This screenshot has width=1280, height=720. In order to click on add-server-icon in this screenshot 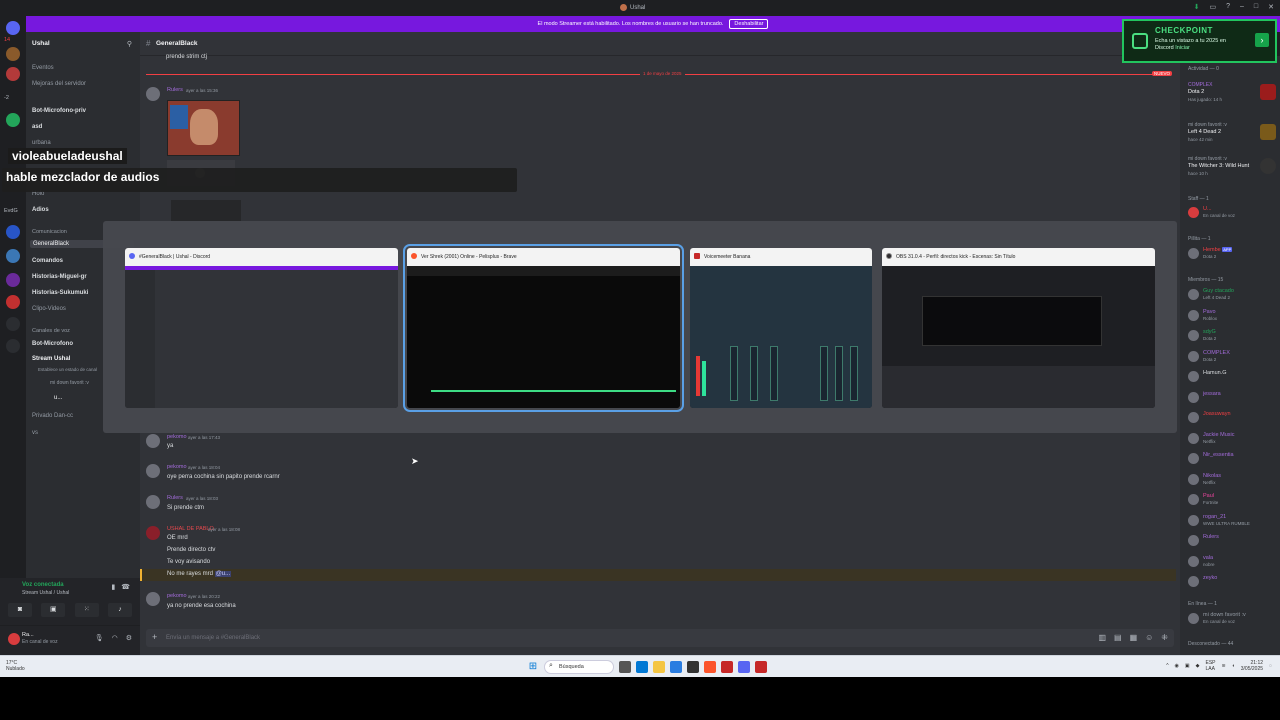, I will do `click(13, 324)`.